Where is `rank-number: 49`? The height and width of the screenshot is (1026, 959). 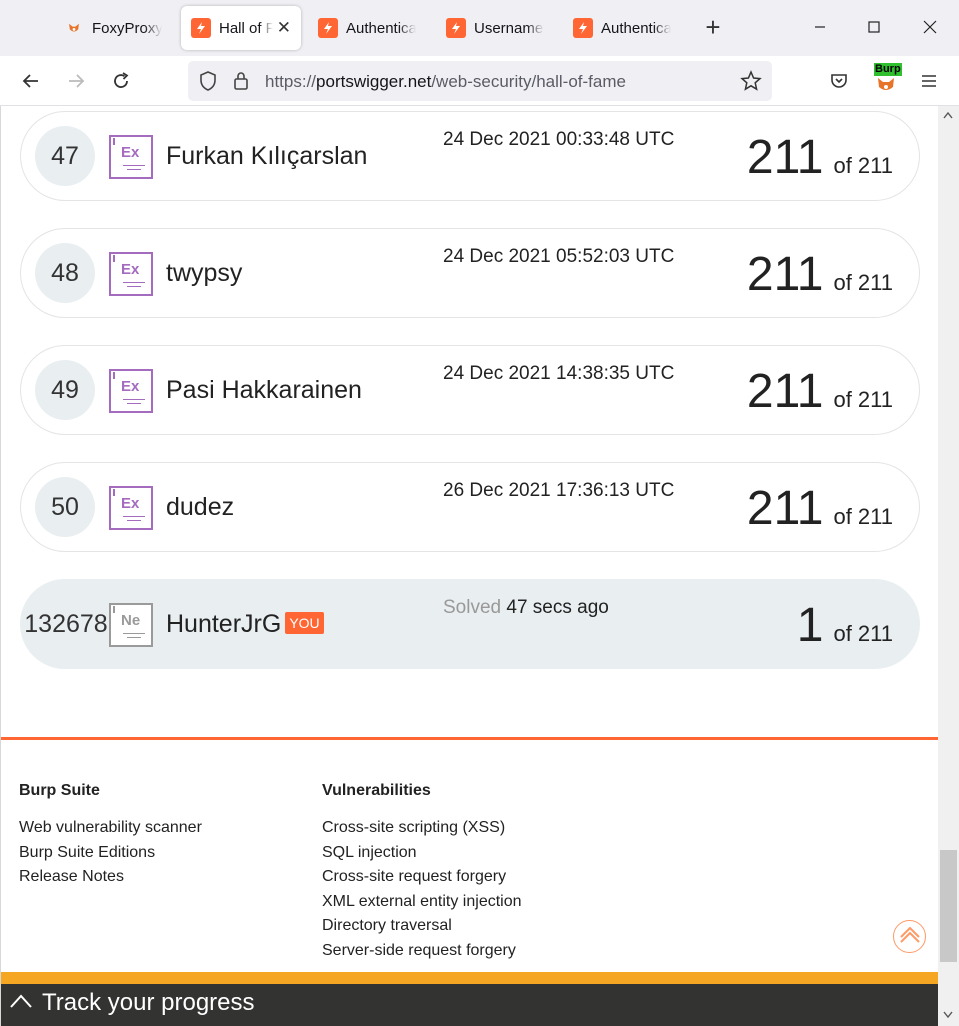 rank-number: 49 is located at coordinates (65, 390).